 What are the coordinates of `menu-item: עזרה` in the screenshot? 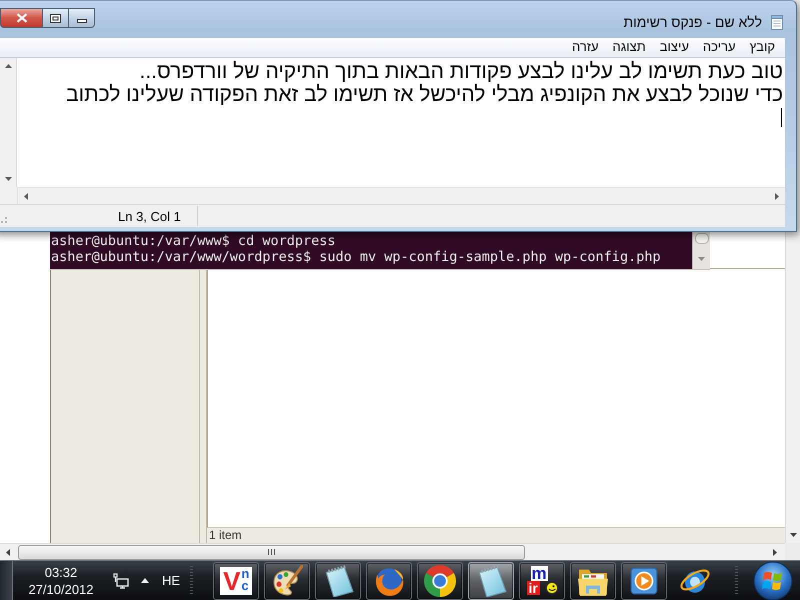 It's located at (585, 47).